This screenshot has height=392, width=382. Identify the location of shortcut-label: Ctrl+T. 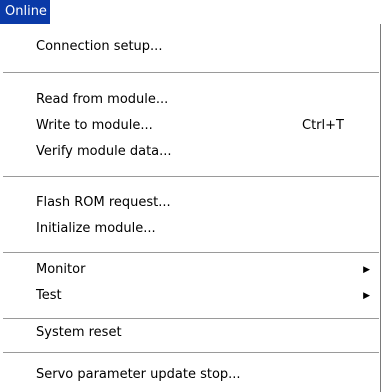
(323, 125).